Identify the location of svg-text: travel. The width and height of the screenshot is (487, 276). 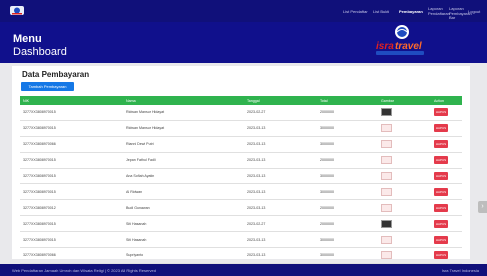
(408, 46).